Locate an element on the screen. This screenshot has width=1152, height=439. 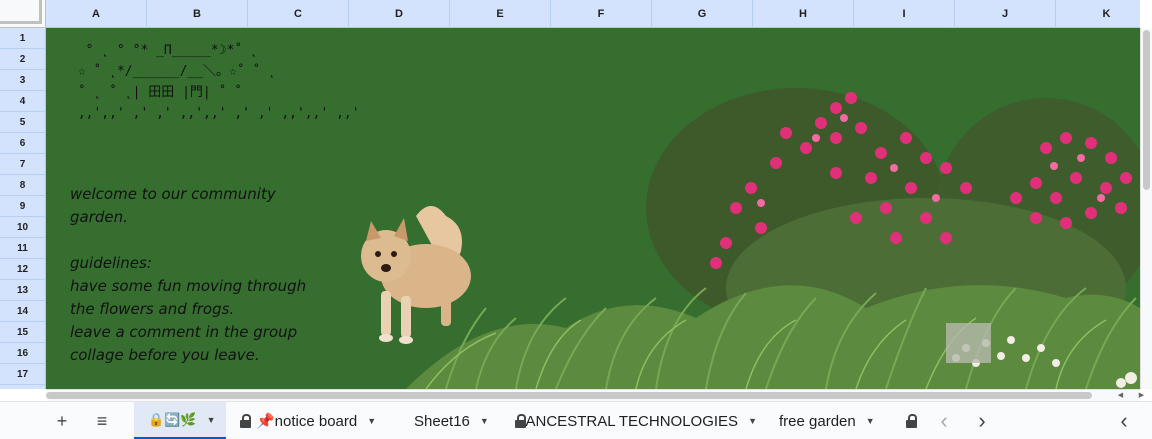
column-header-c: C is located at coordinates (298, 14).